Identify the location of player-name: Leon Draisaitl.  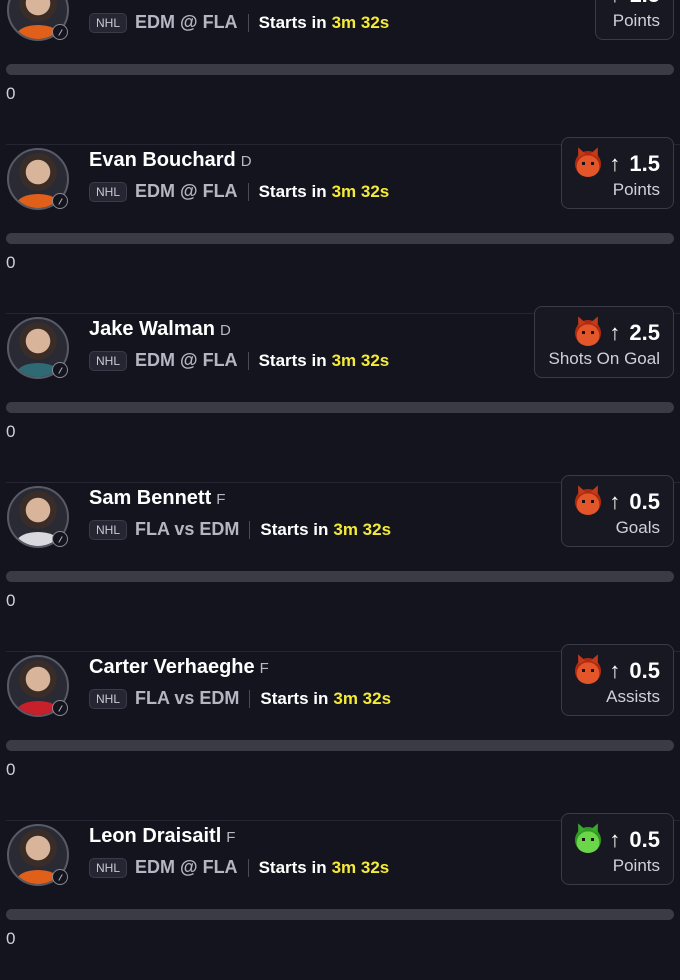
(155, 836).